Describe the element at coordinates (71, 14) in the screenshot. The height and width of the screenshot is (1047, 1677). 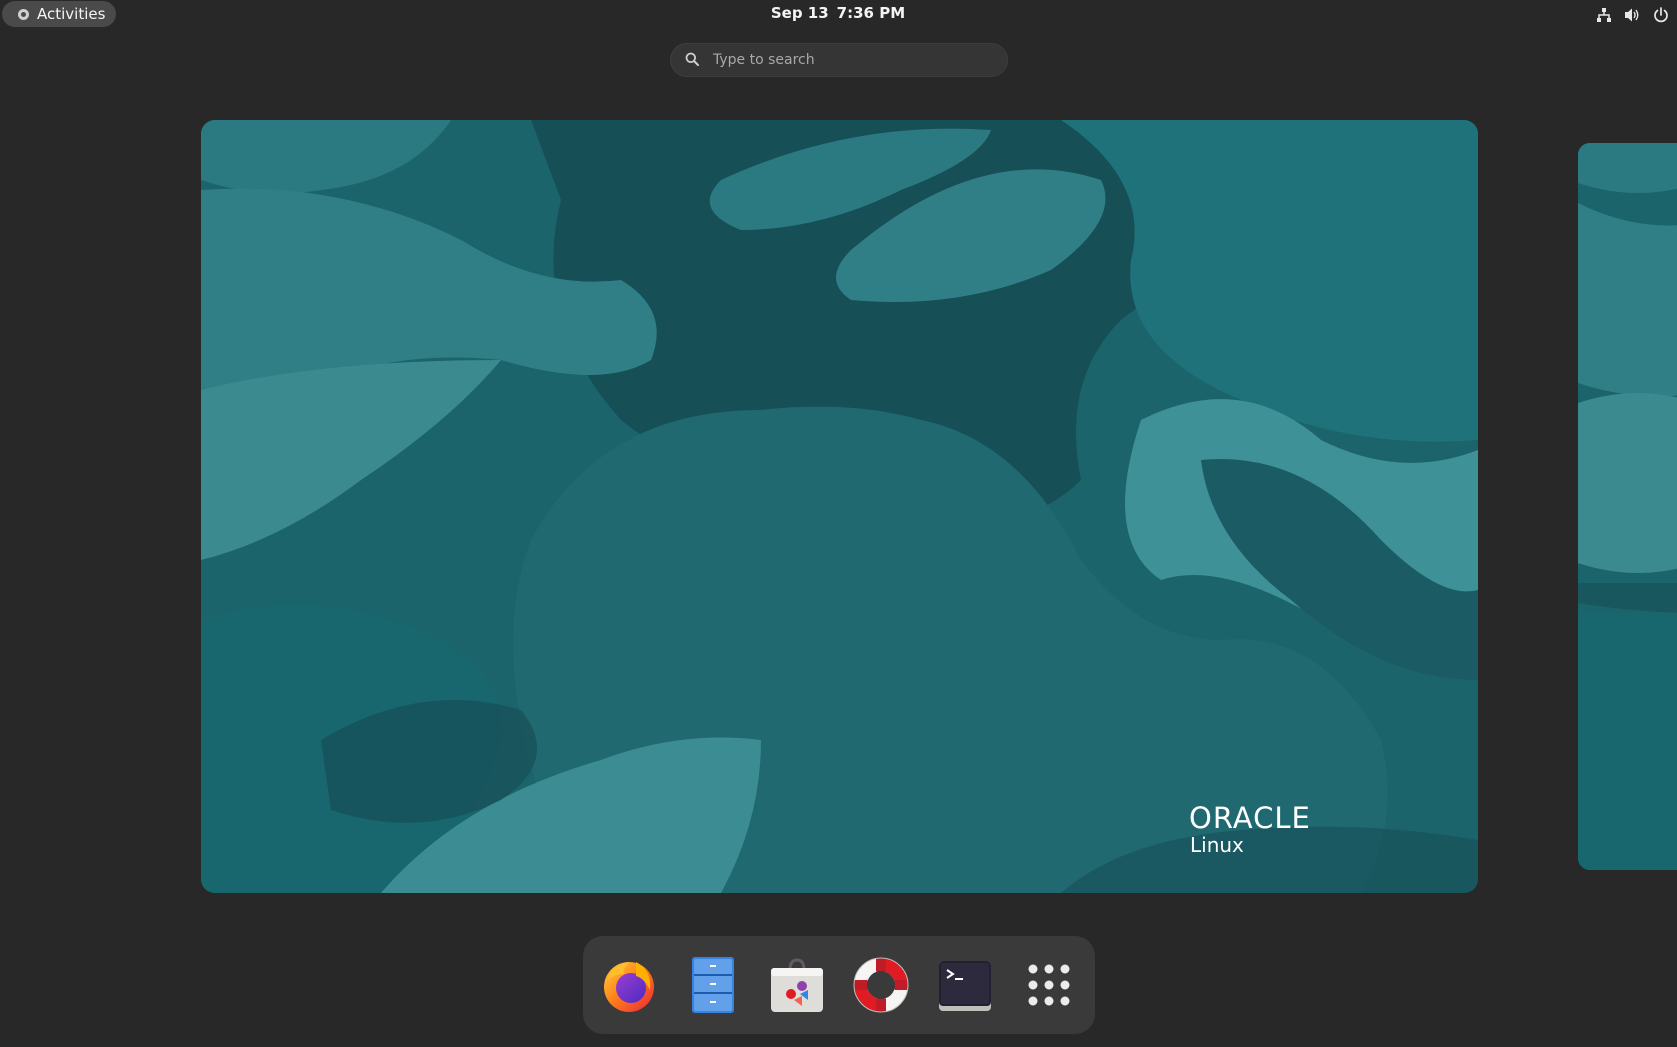
I see `activities-label: Activities` at that location.